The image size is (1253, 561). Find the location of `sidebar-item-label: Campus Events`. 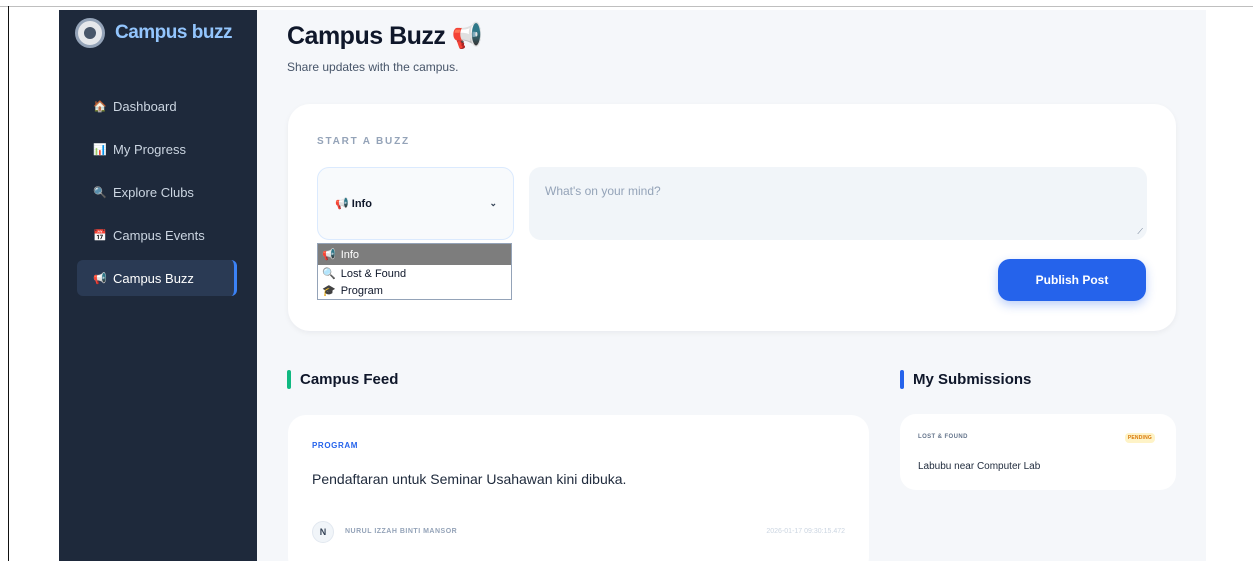

sidebar-item-label: Campus Events is located at coordinates (159, 235).